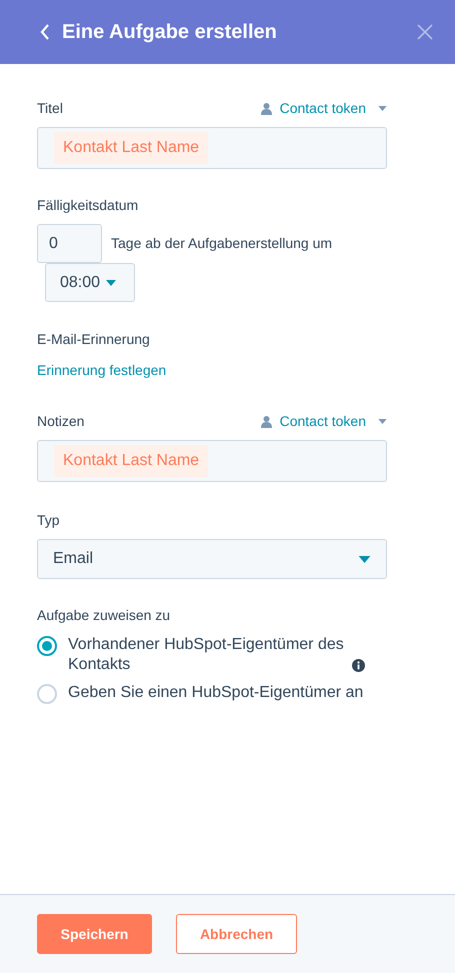 Image resolution: width=455 pixels, height=973 pixels. I want to click on type-select: Email, so click(212, 559).